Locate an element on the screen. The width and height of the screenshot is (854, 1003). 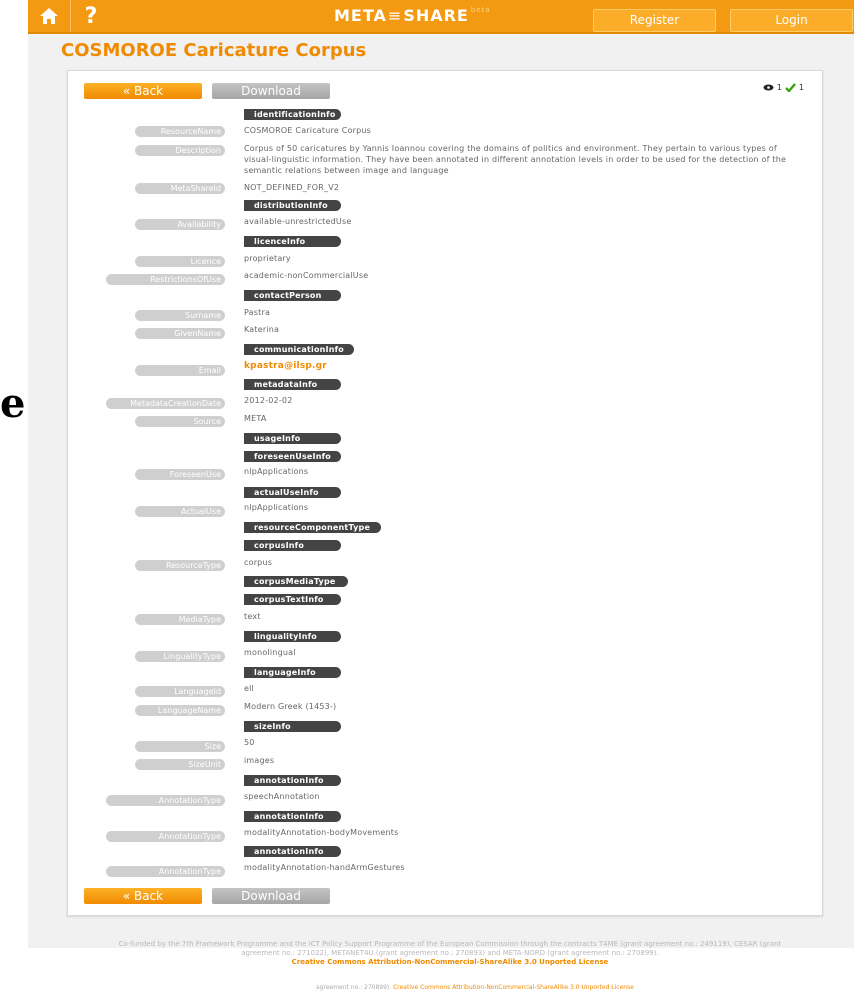
section-annotation-info-2: annotationInfo is located at coordinates (292, 816).